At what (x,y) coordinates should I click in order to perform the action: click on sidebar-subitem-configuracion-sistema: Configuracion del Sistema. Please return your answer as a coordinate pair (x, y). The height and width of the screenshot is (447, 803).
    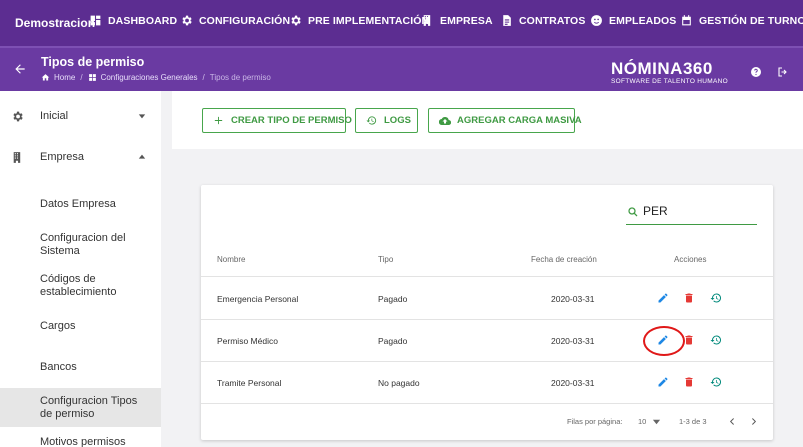
    Looking at the image, I should click on (80, 245).